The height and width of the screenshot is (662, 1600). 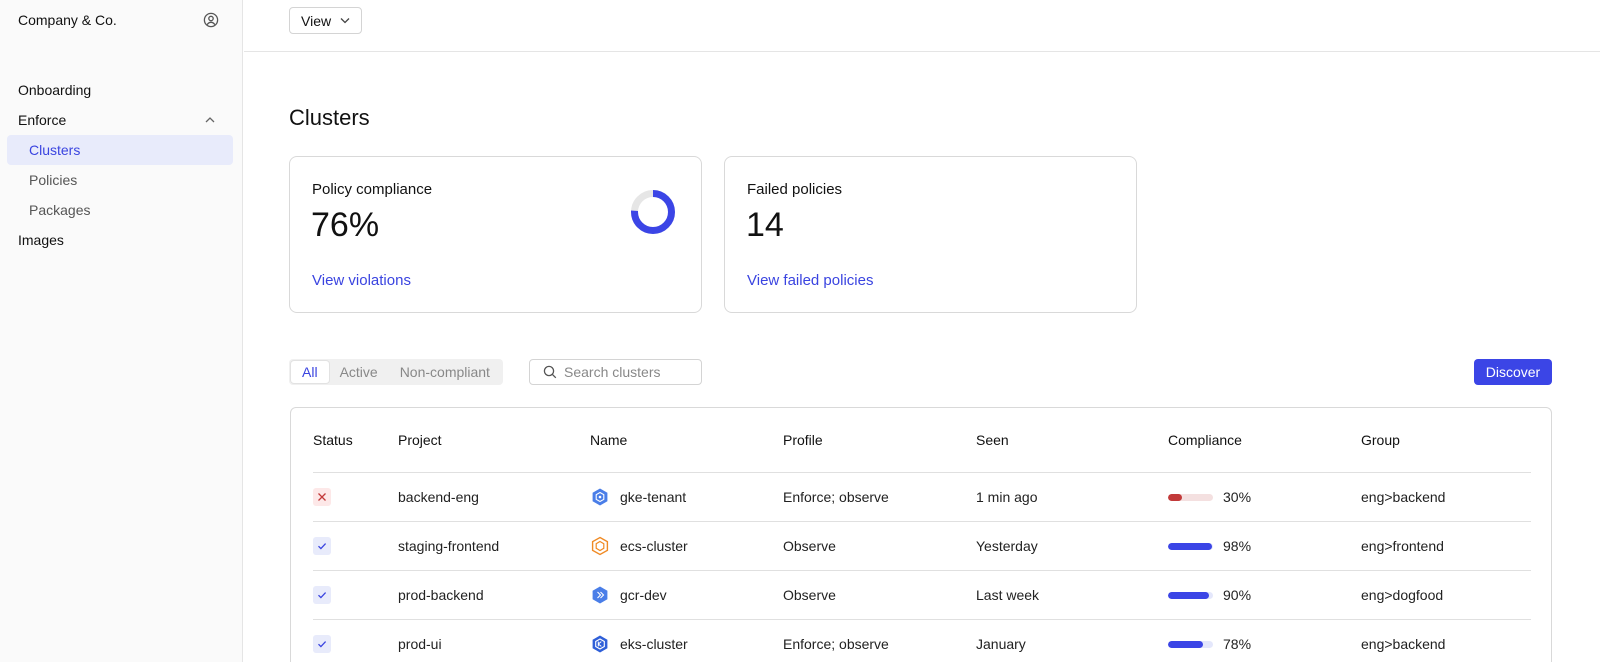 I want to click on project-cell: prod-ui, so click(x=420, y=644).